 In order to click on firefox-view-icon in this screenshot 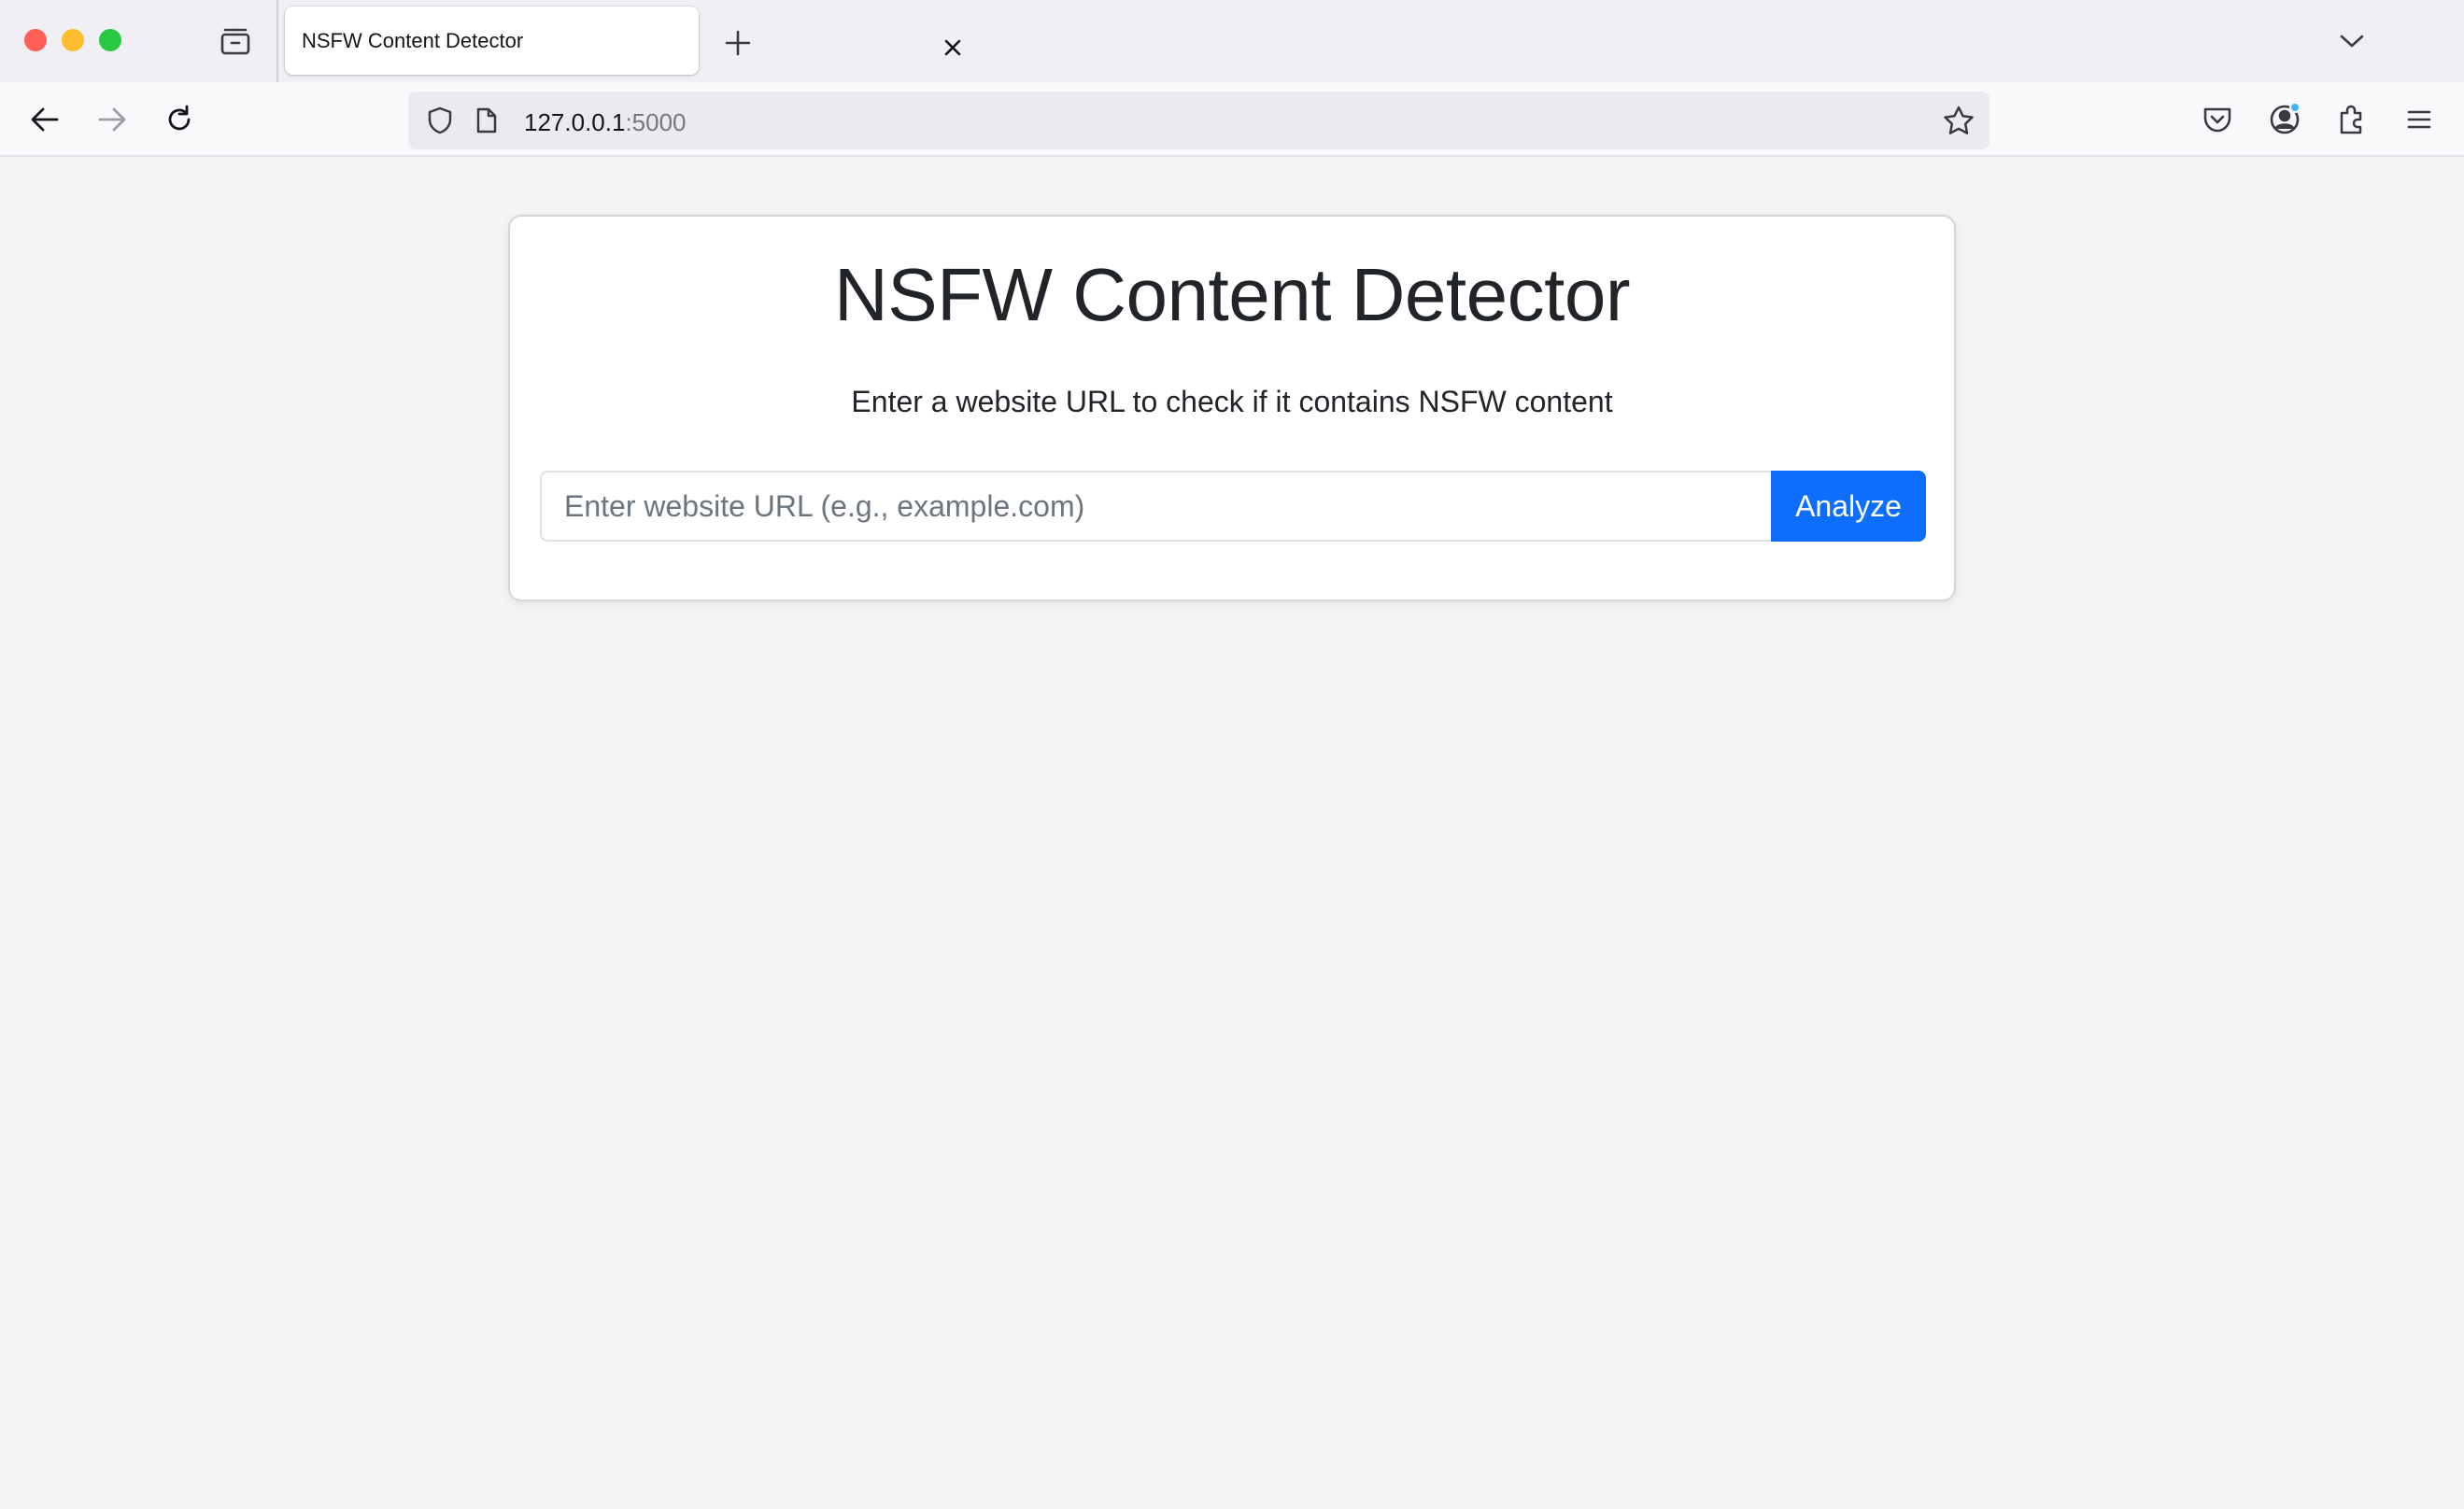, I will do `click(235, 41)`.